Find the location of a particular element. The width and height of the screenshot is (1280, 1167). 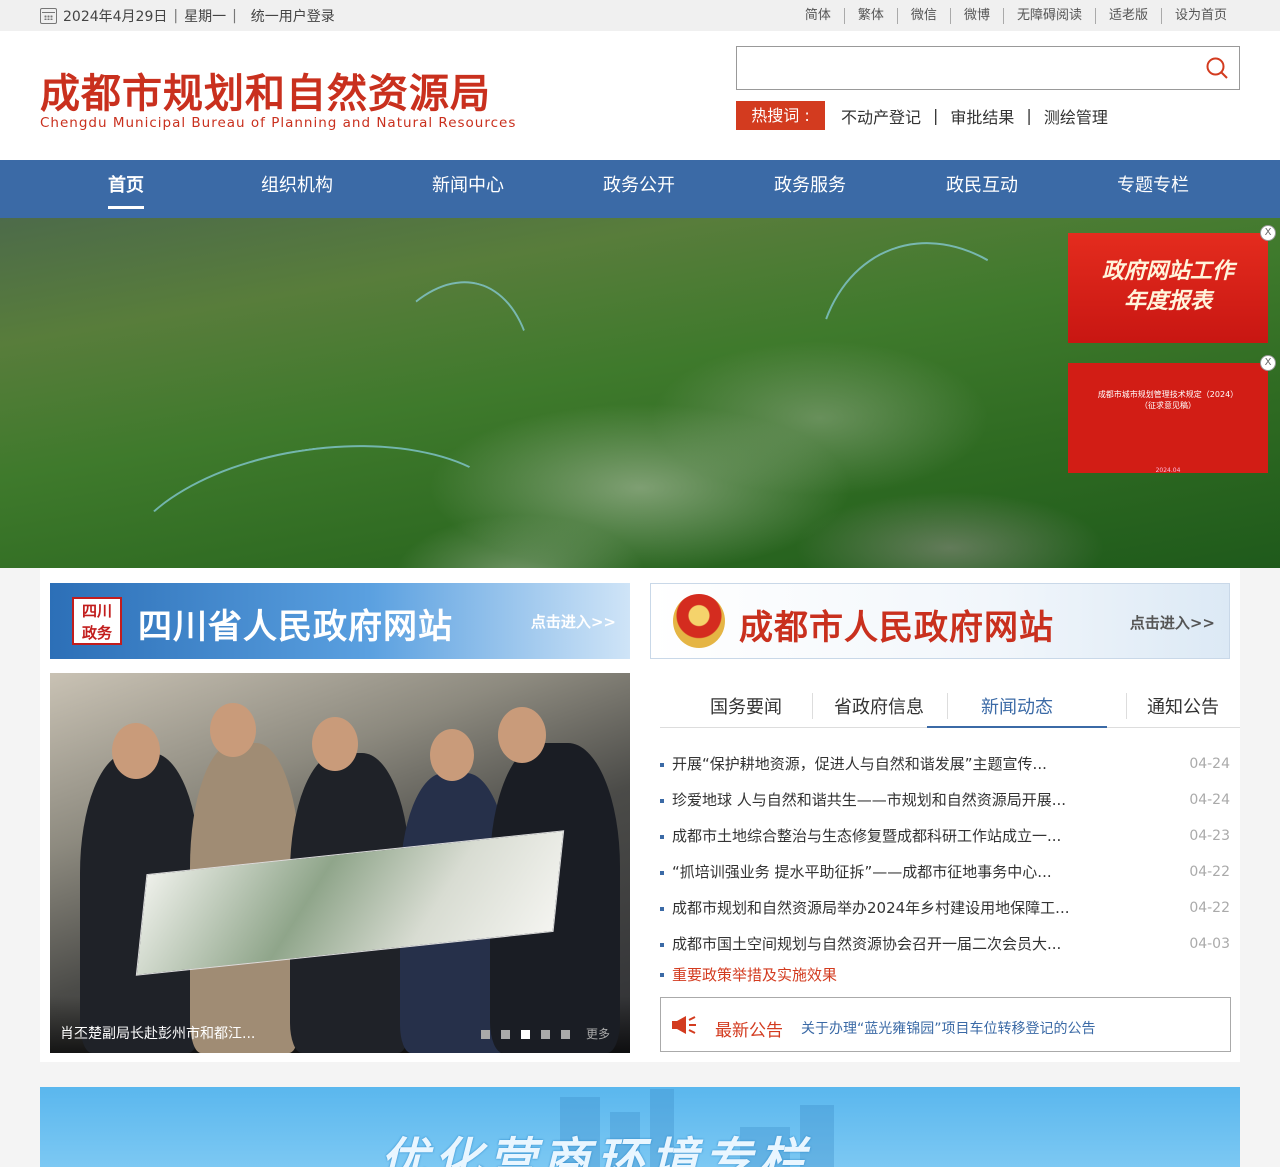

promo-title: 优化营商环境专栏 is located at coordinates (596, 1150).